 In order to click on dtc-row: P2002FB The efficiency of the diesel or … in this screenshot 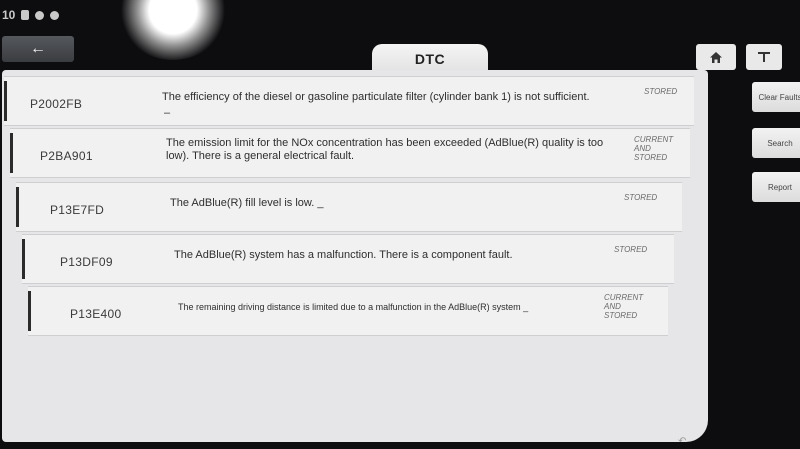, I will do `click(349, 101)`.